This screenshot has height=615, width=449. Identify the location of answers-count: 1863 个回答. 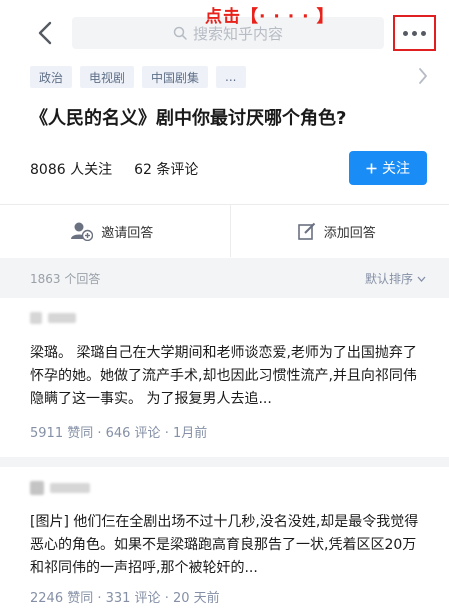
(65, 279).